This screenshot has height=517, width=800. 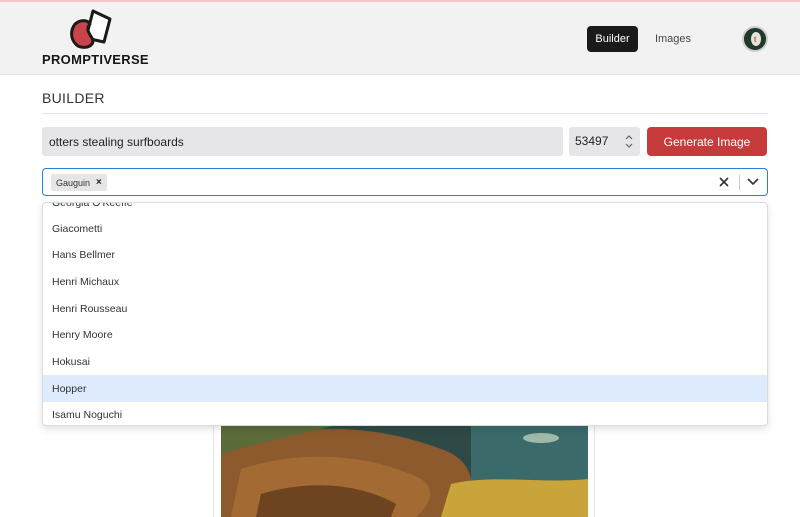 What do you see at coordinates (629, 141) in the screenshot?
I see `stepper-updown-icon` at bounding box center [629, 141].